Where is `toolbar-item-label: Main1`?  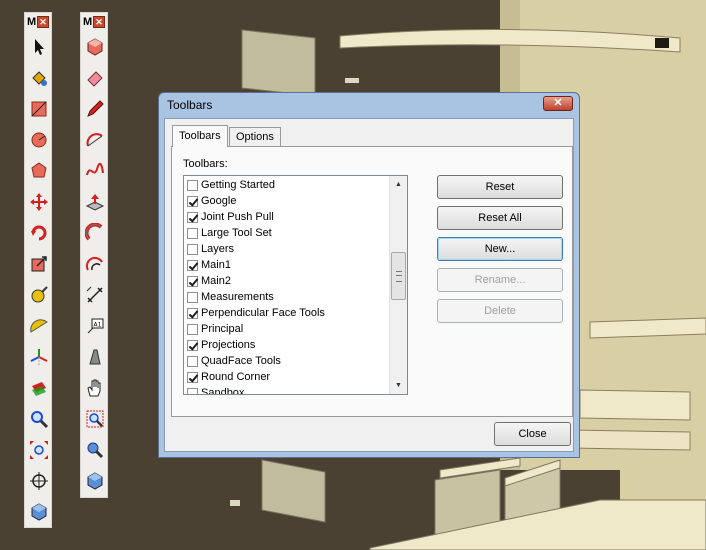 toolbar-item-label: Main1 is located at coordinates (216, 265).